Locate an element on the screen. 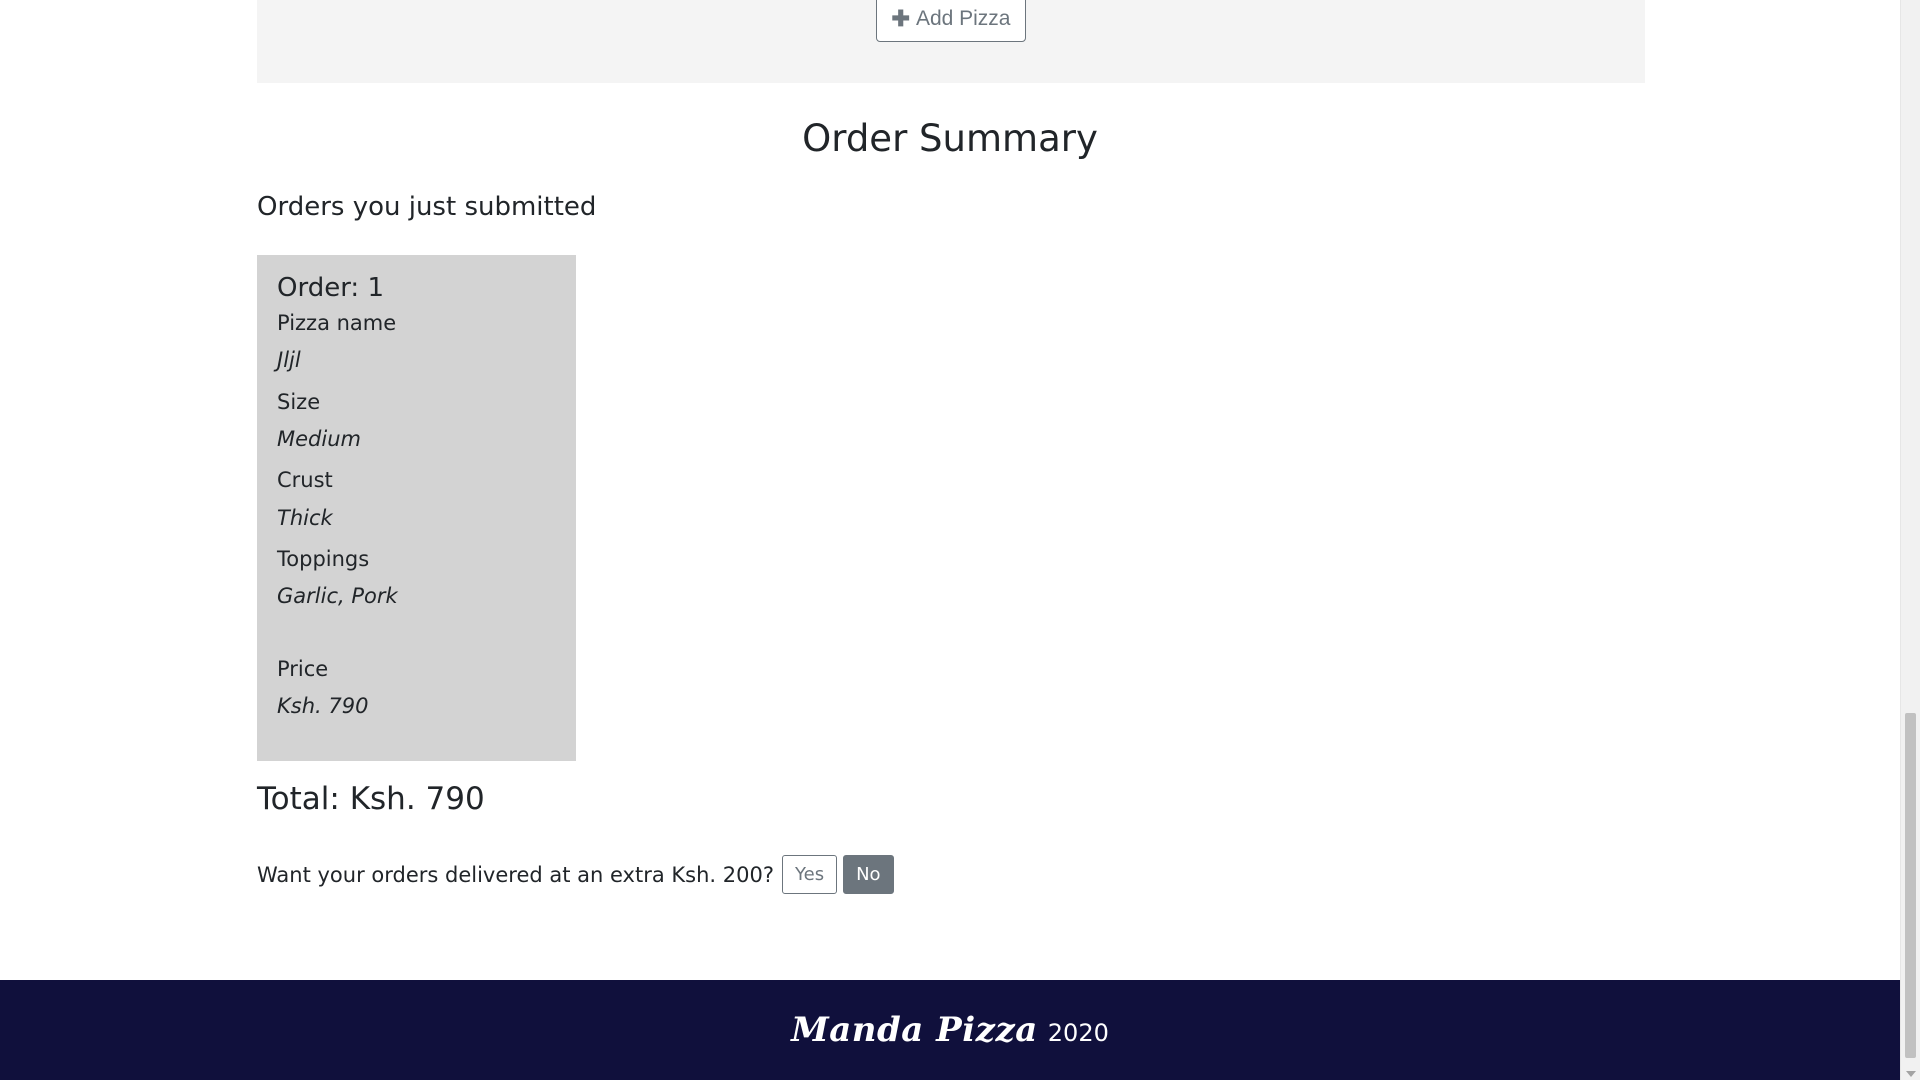 This screenshot has height=1080, width=1920. order-total: Total: Ksh. 790 is located at coordinates (371, 799).